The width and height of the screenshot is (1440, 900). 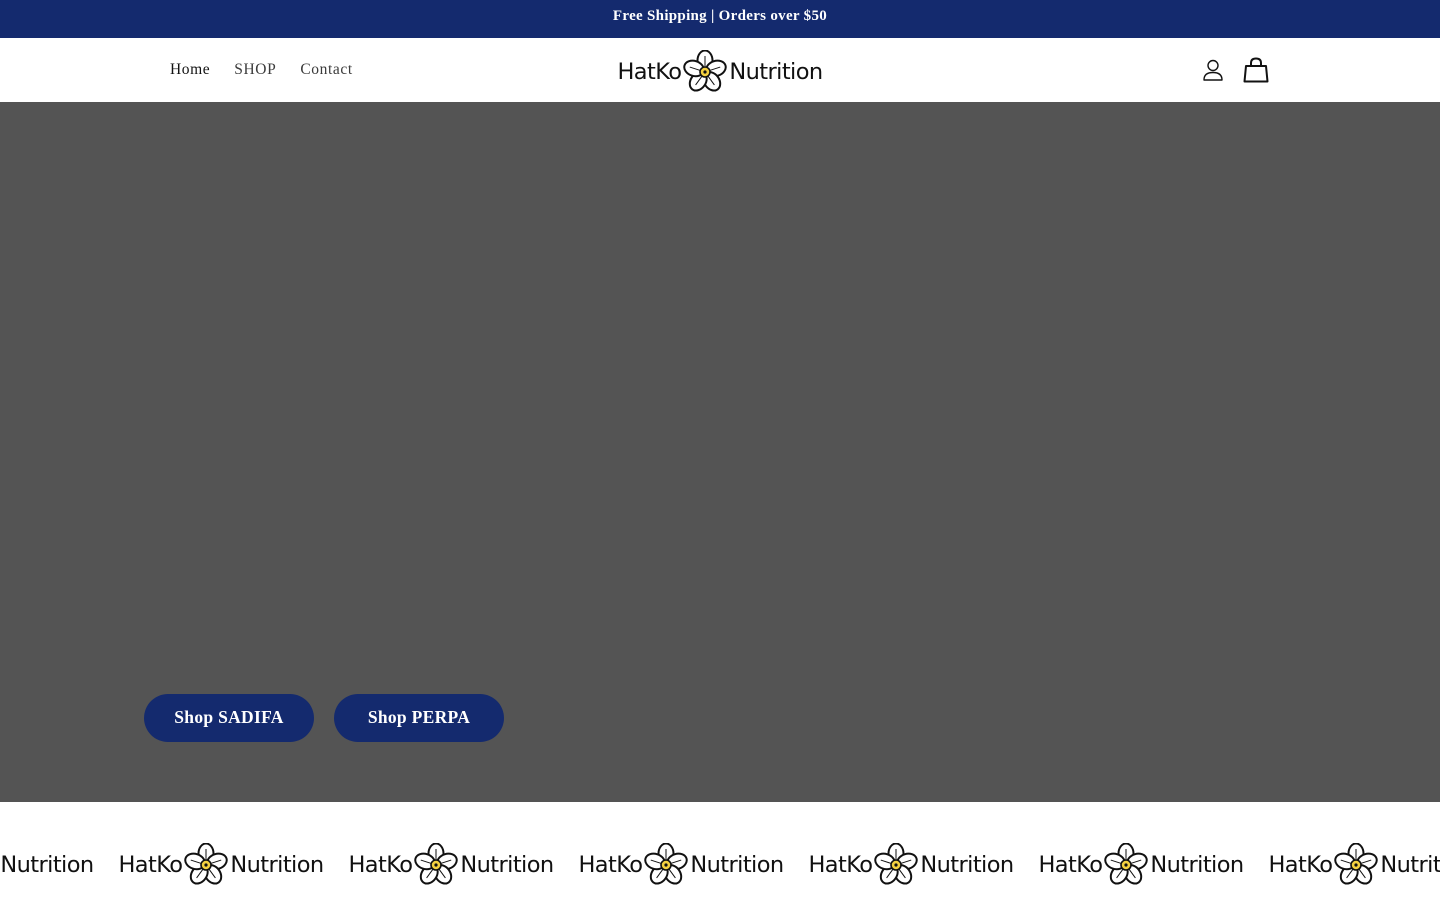 I want to click on logo-text-left: HatKo, so click(x=649, y=71).